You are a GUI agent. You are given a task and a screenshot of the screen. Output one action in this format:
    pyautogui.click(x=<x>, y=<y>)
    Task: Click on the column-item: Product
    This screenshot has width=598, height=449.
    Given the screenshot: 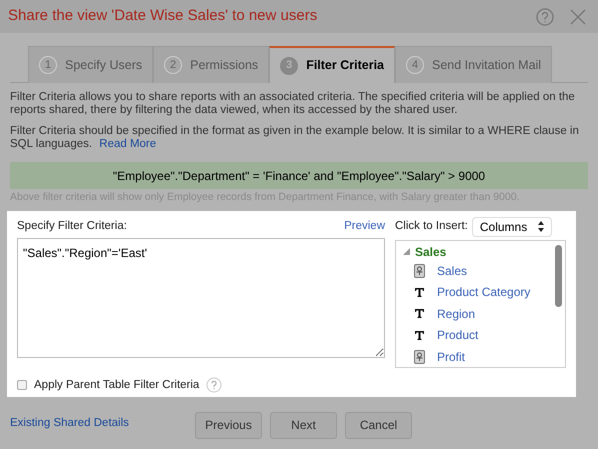 What is the action you would take?
    pyautogui.click(x=457, y=335)
    